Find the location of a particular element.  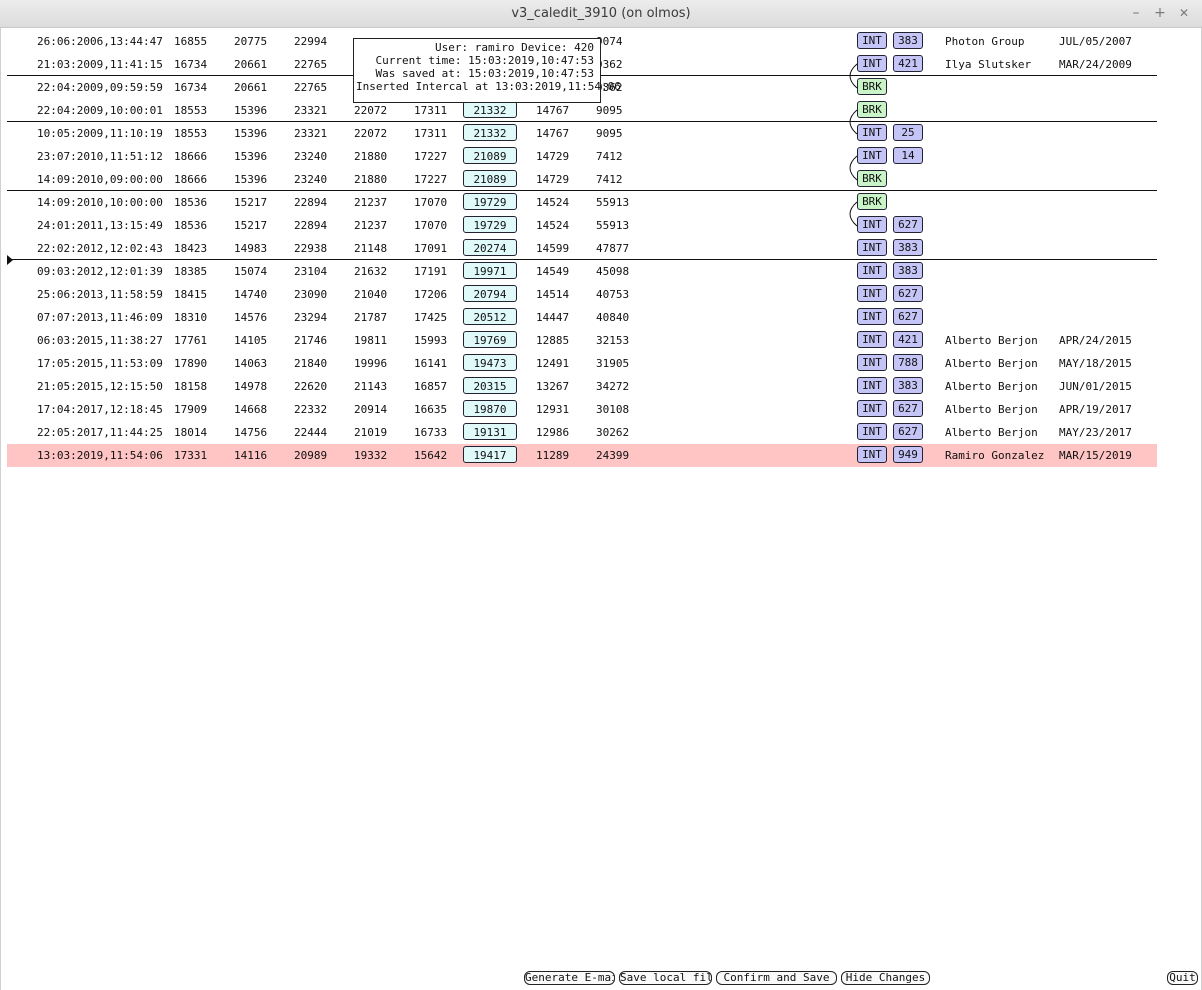

hide-changes-button: Hide Changes is located at coordinates (885, 978).